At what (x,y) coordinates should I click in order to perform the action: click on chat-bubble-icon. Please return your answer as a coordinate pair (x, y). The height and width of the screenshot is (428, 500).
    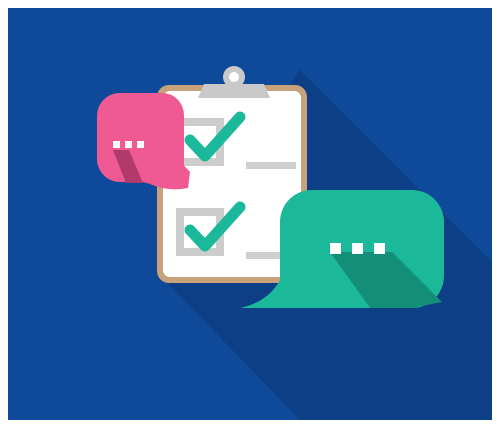
    Looking at the image, I should click on (143, 141).